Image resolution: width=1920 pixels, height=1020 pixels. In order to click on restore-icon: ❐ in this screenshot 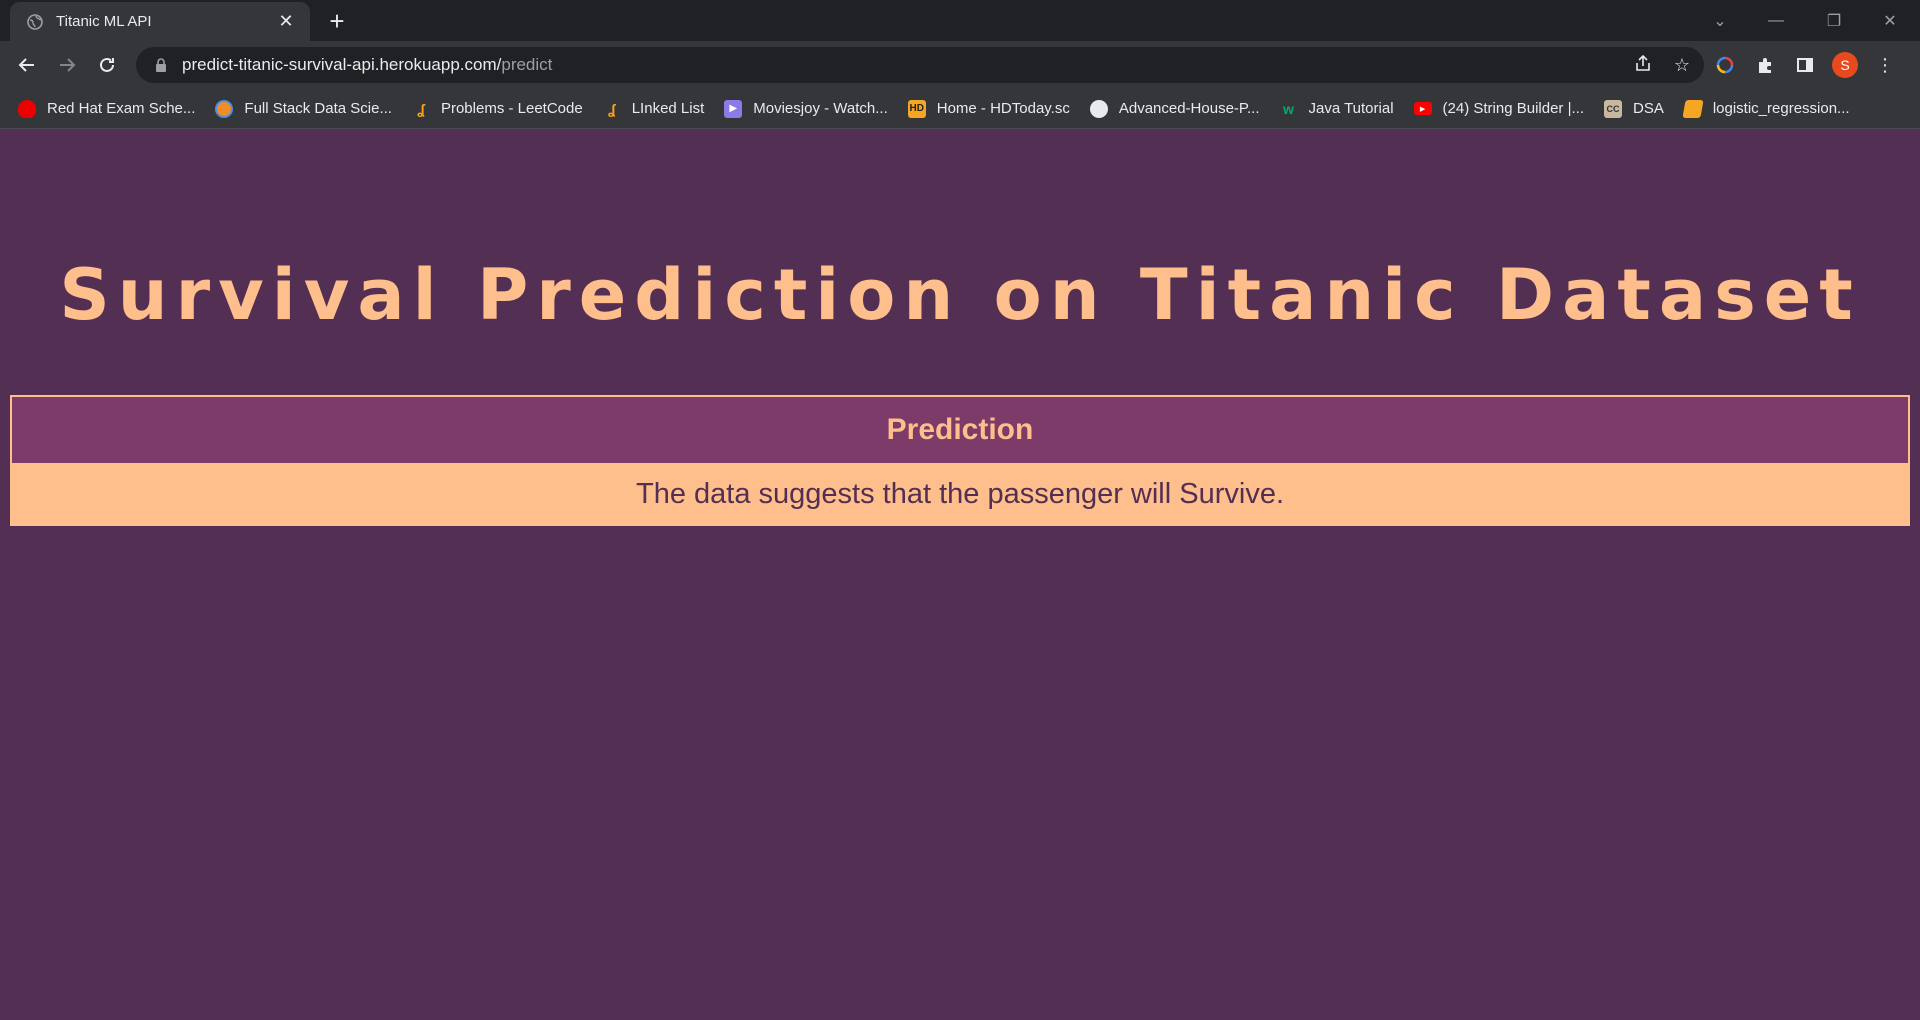, I will do `click(1834, 20)`.